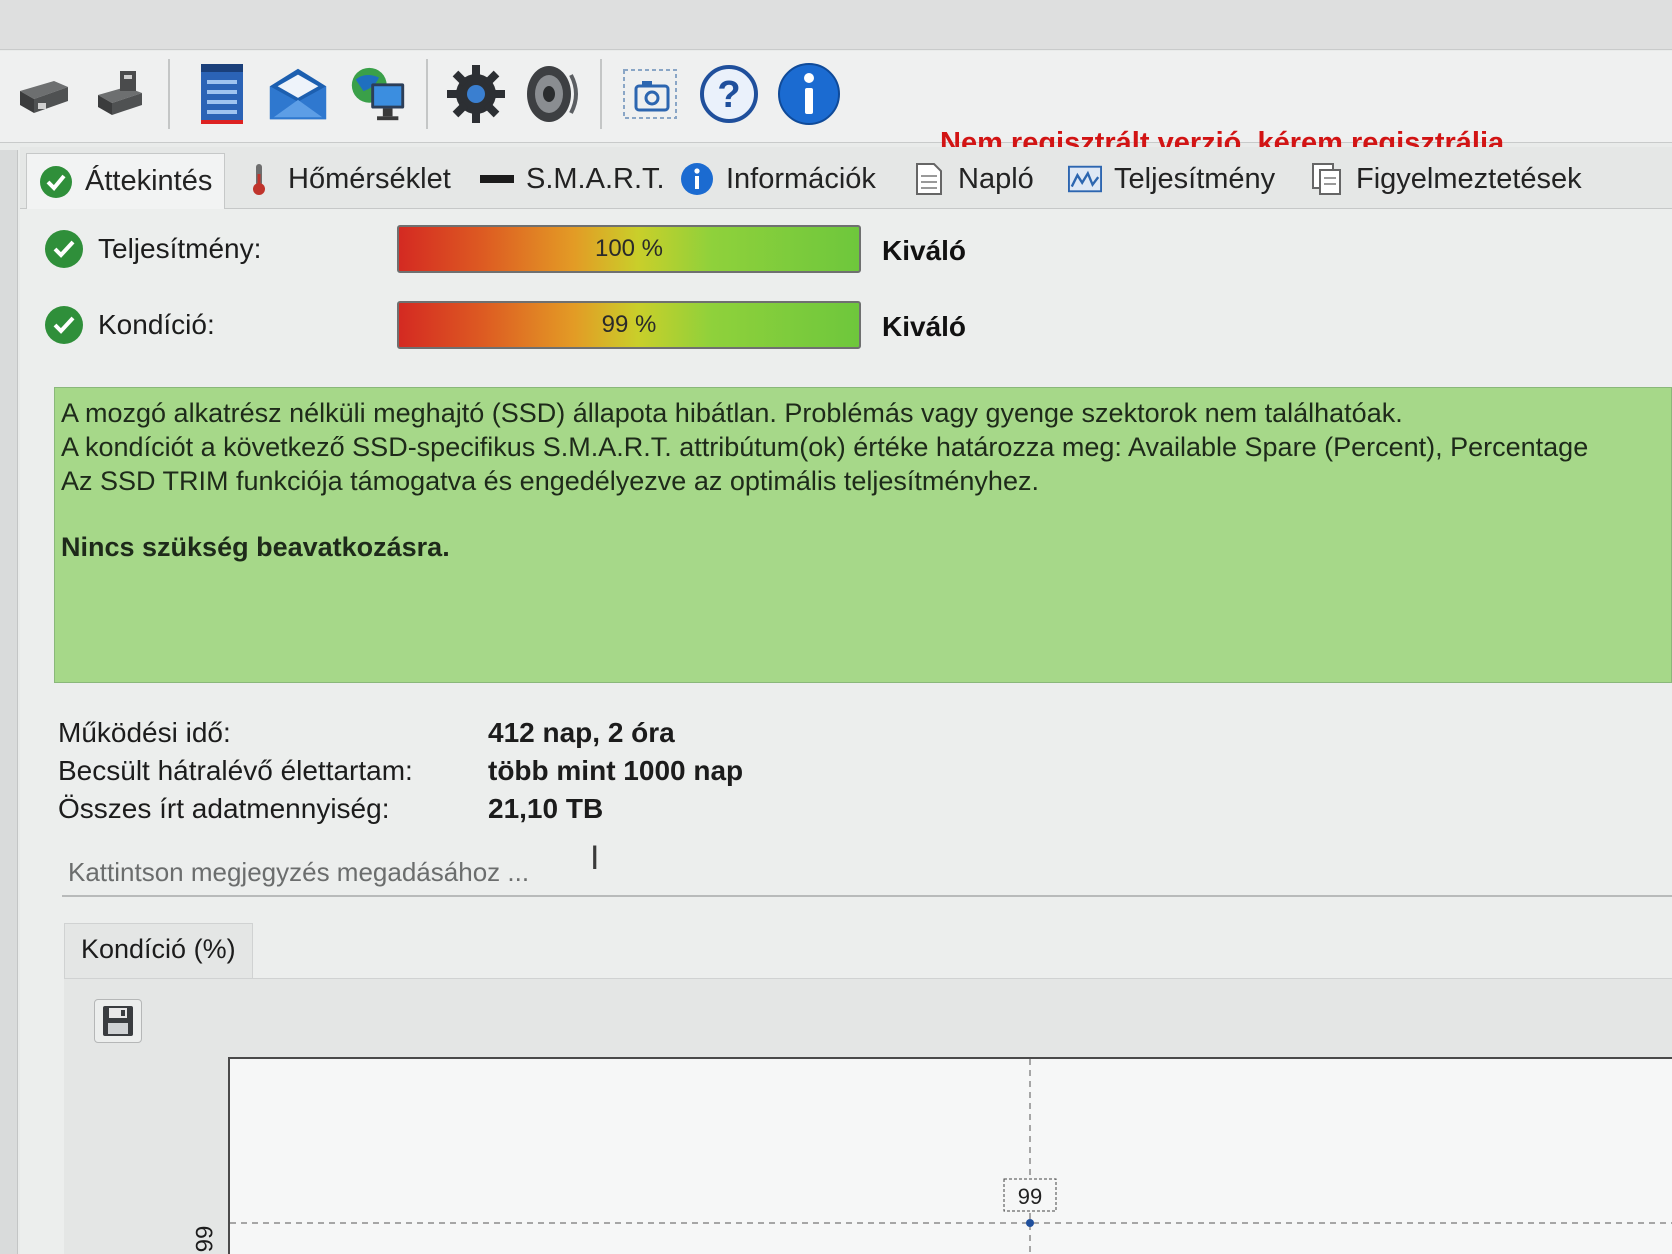 This screenshot has height=1254, width=1672. What do you see at coordinates (205, 1239) in the screenshot?
I see `y-tick-label: 99` at bounding box center [205, 1239].